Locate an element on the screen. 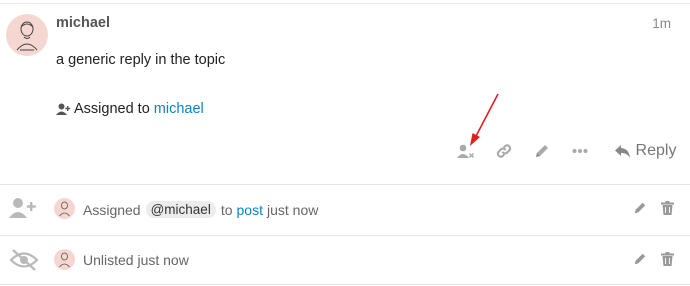 The image size is (690, 286). more-actions-button is located at coordinates (580, 151).